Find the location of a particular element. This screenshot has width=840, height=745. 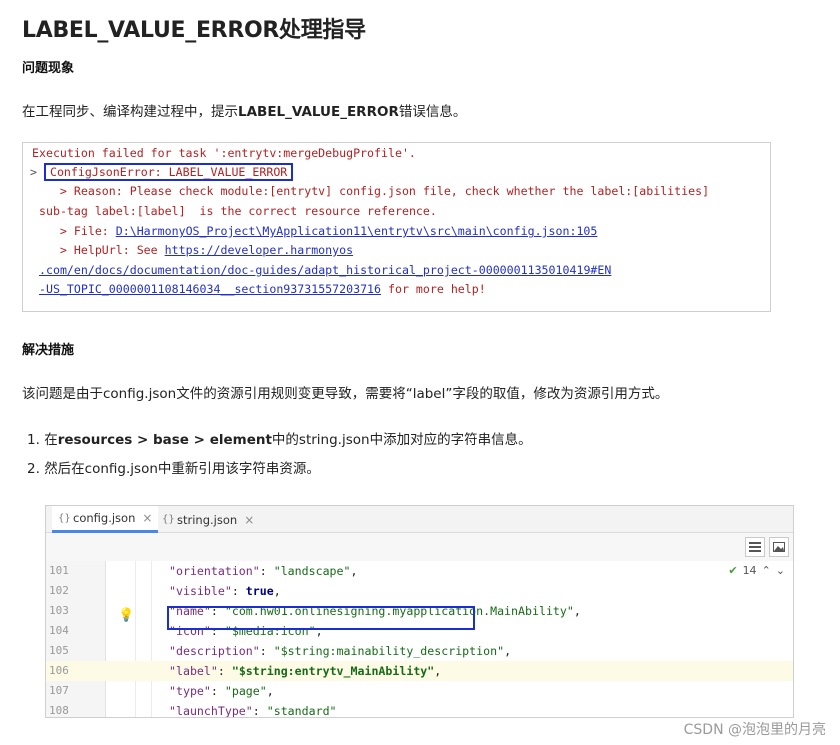

lightbulb-icon: 💡 is located at coordinates (126, 615).